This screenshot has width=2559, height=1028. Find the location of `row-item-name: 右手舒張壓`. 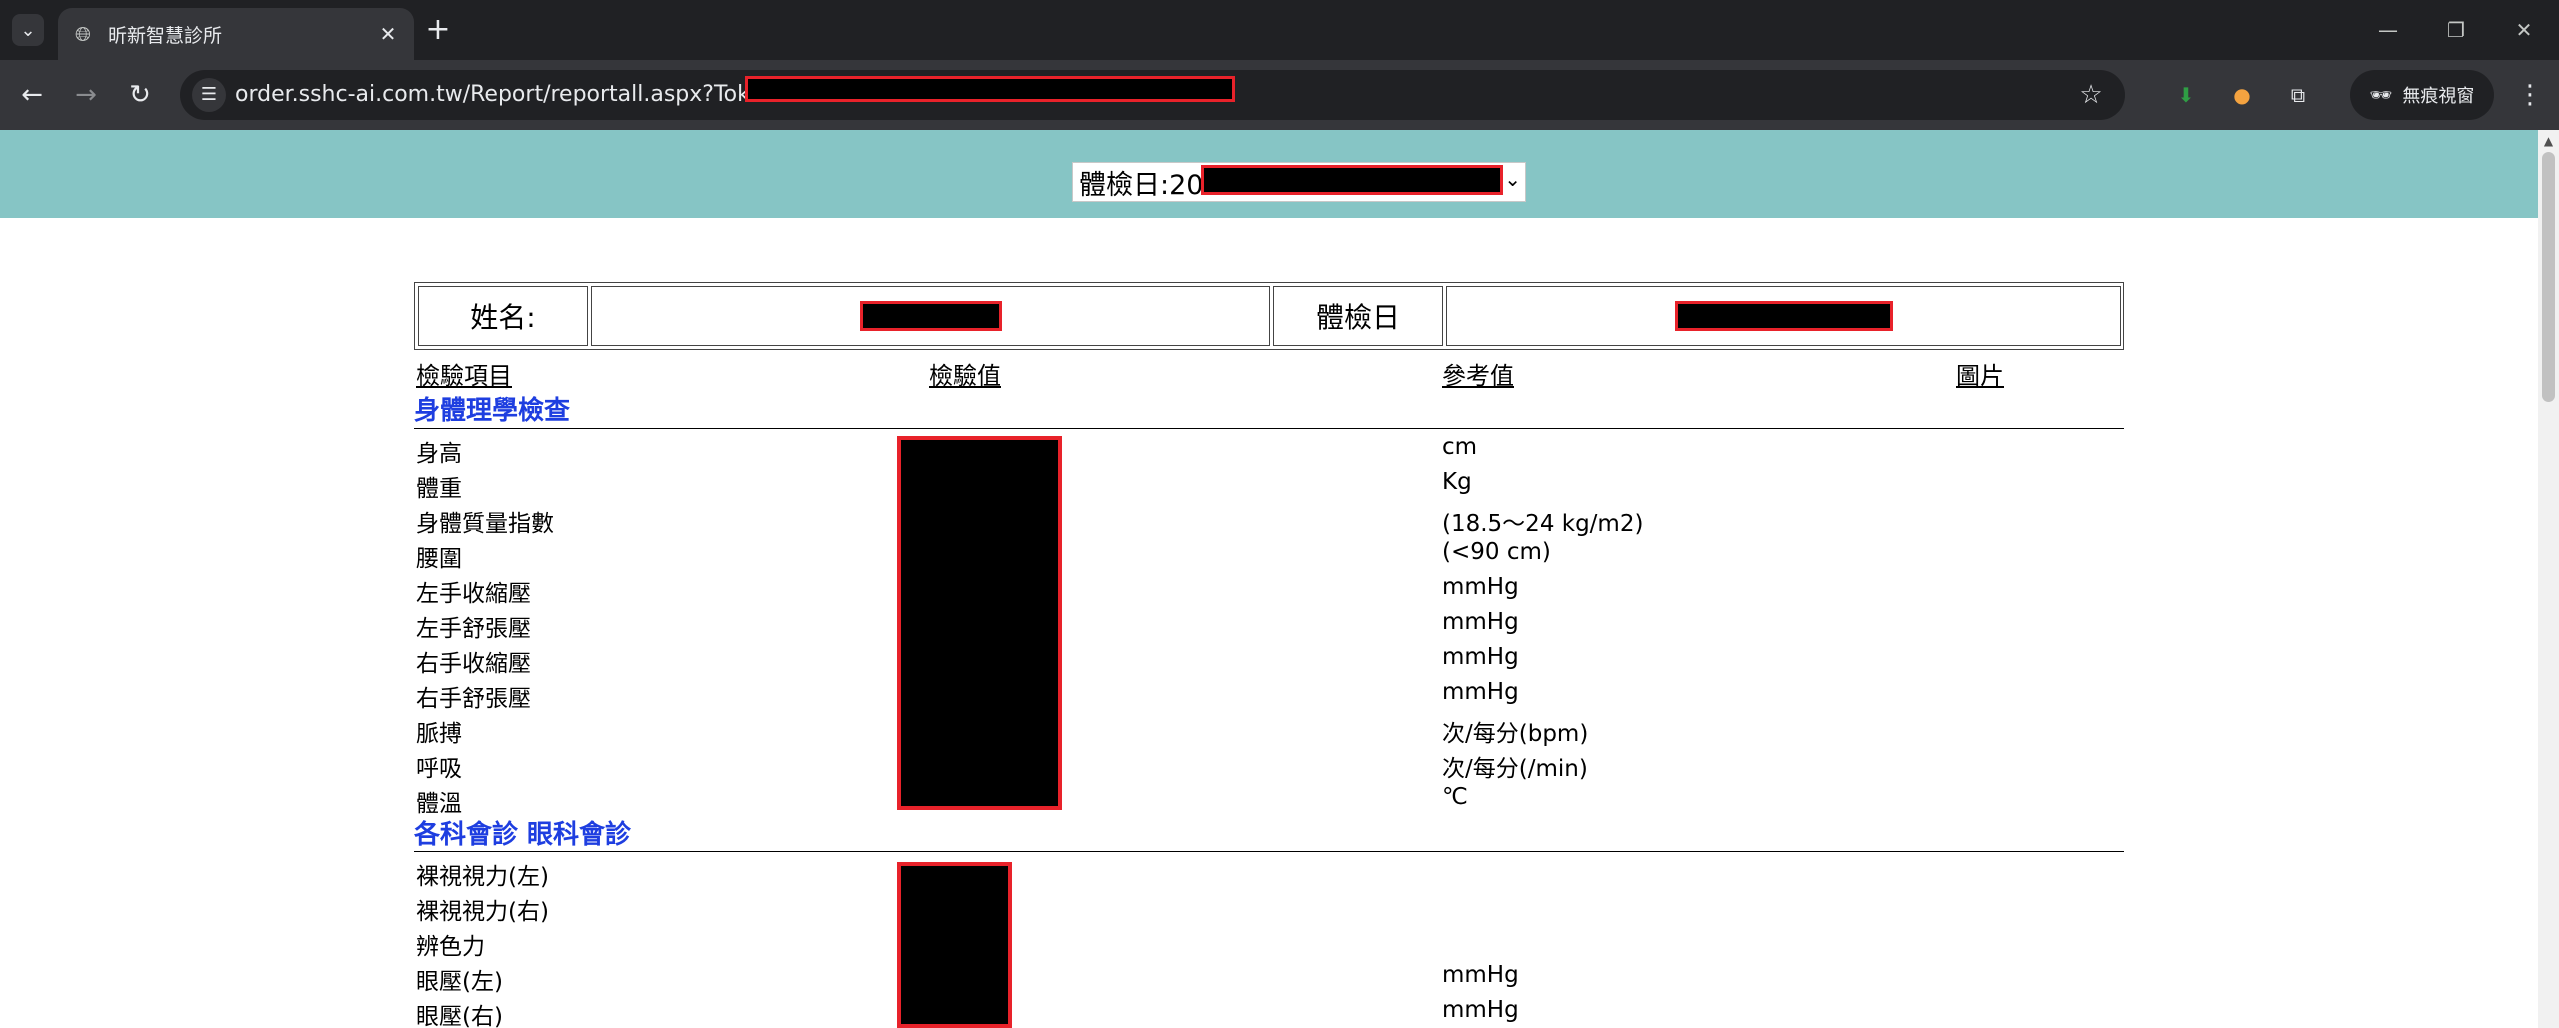

row-item-name: 右手舒張壓 is located at coordinates (473, 699).